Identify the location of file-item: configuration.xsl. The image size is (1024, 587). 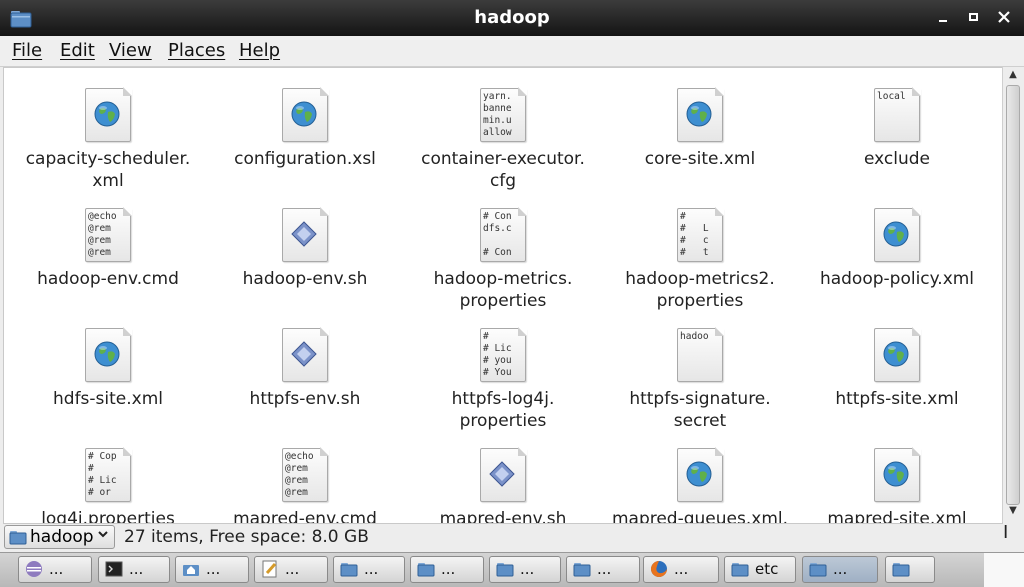
(305, 124).